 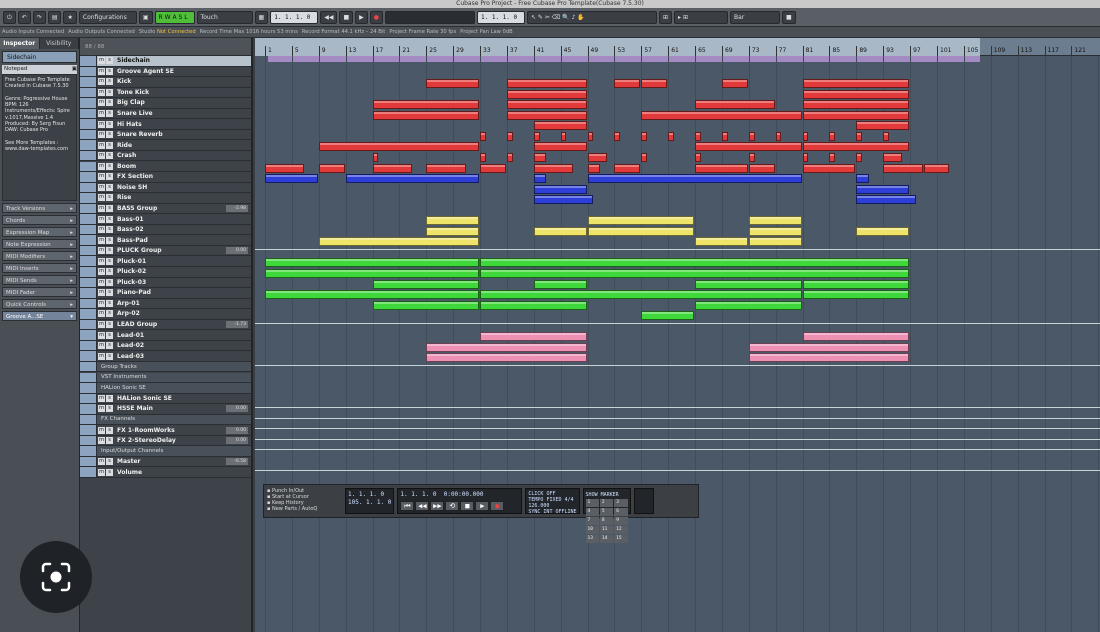 I want to click on tab-inspector: Inspector, so click(x=20, y=43).